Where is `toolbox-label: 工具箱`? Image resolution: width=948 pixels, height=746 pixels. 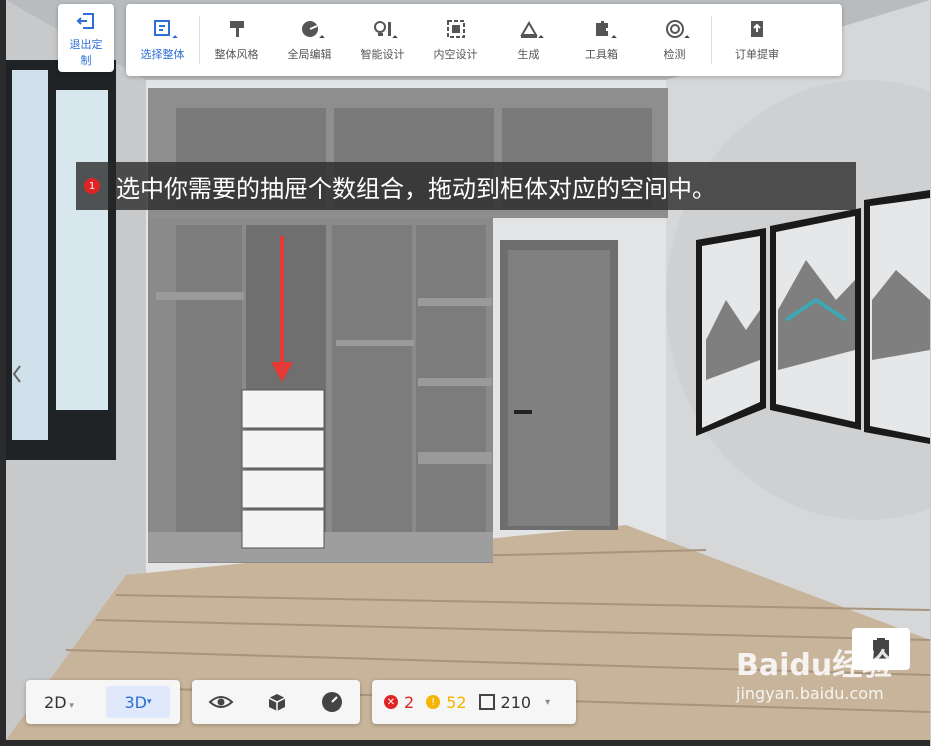 toolbox-label: 工具箱 is located at coordinates (601, 54).